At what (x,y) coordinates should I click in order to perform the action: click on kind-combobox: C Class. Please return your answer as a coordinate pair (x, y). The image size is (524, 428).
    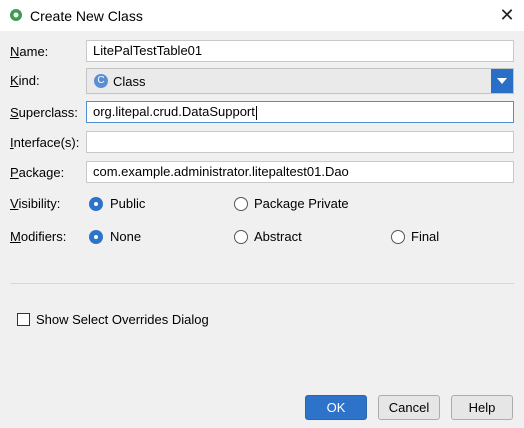
    Looking at the image, I should click on (300, 81).